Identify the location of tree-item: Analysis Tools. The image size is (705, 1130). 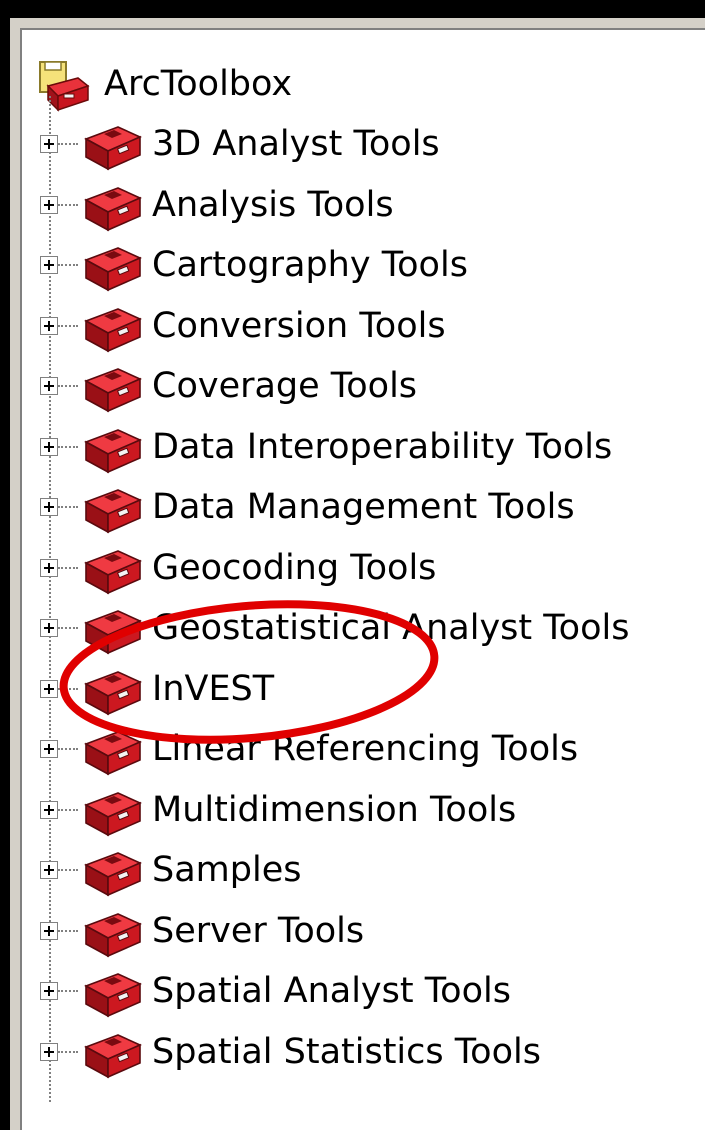
(217, 205).